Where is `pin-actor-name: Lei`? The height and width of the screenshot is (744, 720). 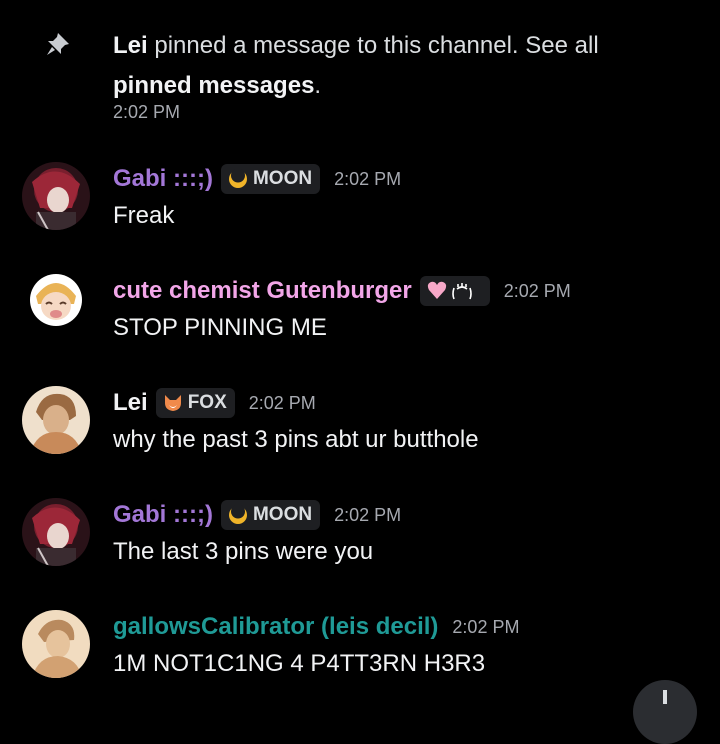 pin-actor-name: Lei is located at coordinates (130, 45).